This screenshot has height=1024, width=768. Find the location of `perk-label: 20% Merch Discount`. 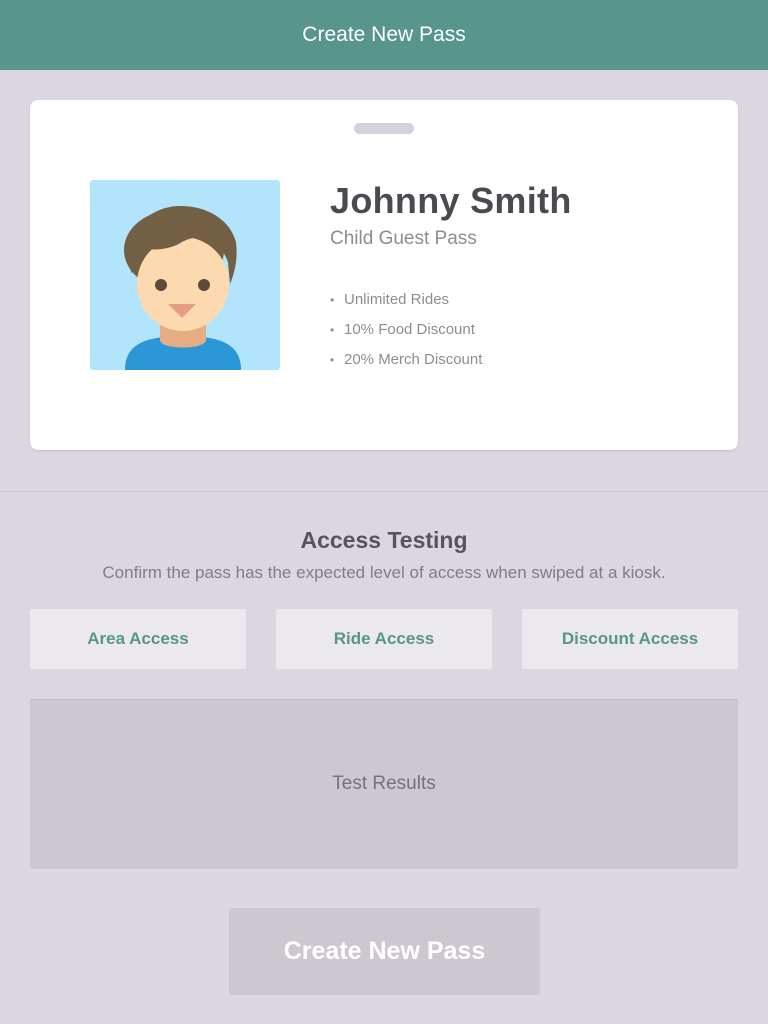

perk-label: 20% Merch Discount is located at coordinates (413, 359).